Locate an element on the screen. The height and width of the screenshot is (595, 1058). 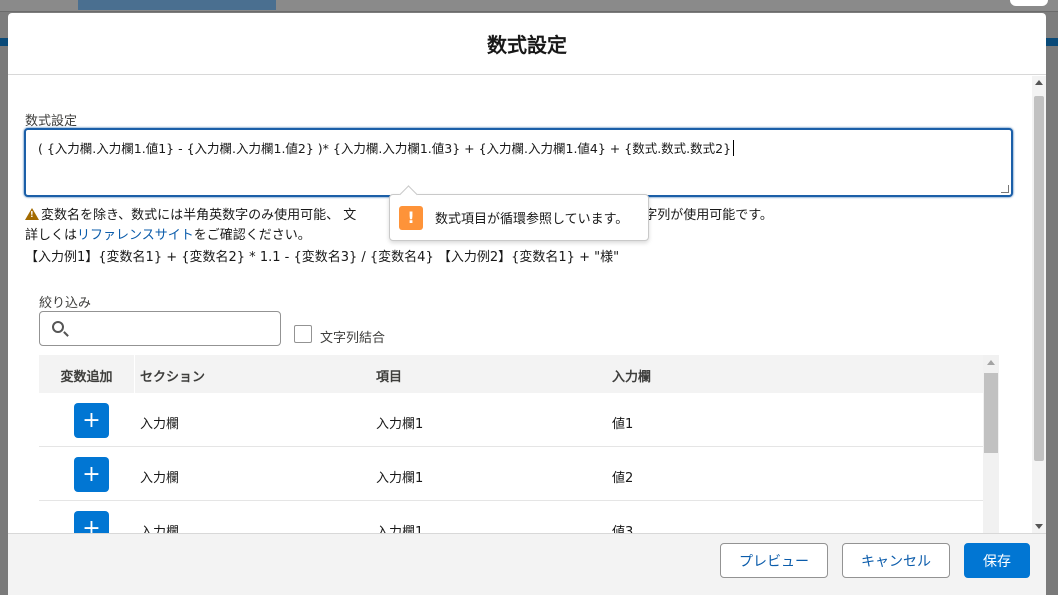
note-line1-text: 変数名を除き、数式には半角英数字のみ使用可能、 文 is located at coordinates (199, 215).